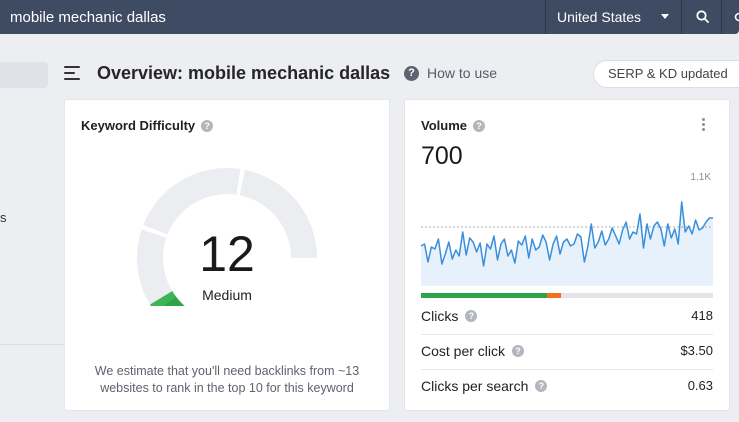 The height and width of the screenshot is (422, 739). I want to click on metric-row-clicks-per-search: Clicks per search? 0.63, so click(567, 388).